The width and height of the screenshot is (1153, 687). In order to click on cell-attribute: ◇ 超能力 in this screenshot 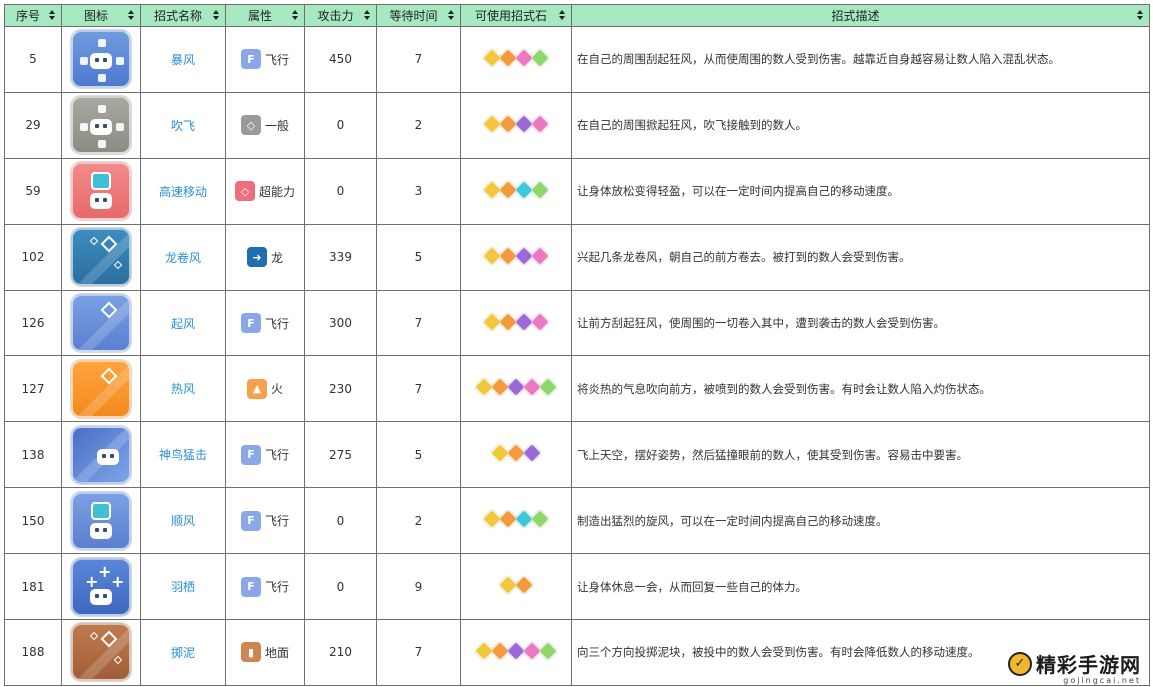, I will do `click(265, 191)`.